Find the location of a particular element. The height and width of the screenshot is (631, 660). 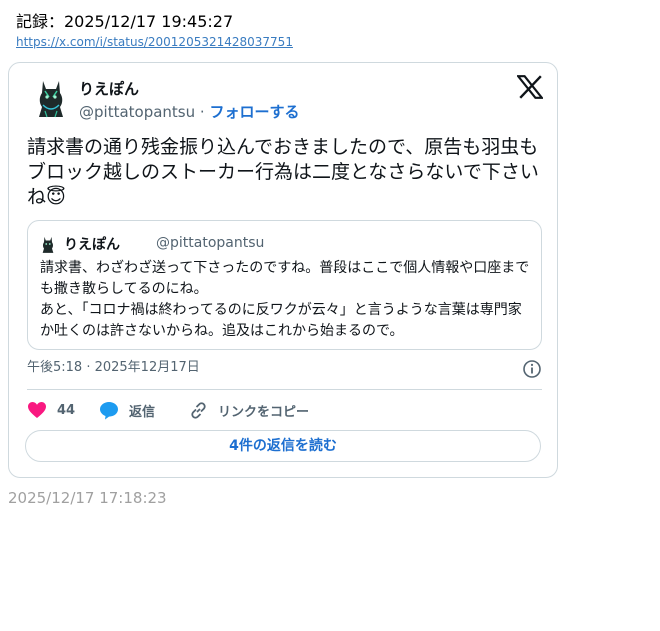

tweet-timestamp: 午後5:18 · 2025年12月17日 is located at coordinates (284, 368).